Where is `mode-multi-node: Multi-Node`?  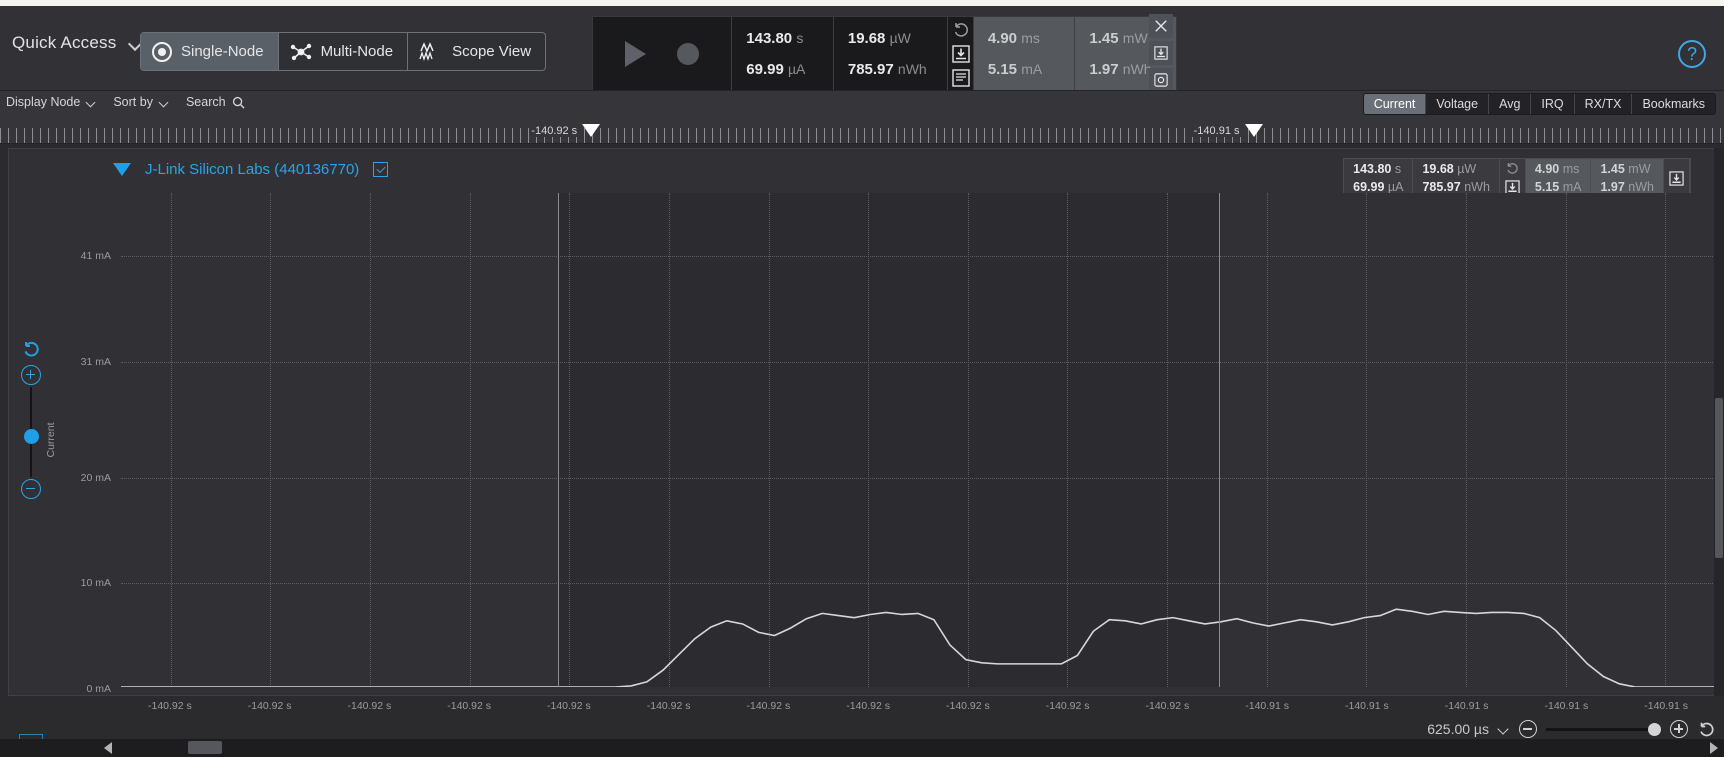
mode-multi-node: Multi-Node is located at coordinates (344, 51).